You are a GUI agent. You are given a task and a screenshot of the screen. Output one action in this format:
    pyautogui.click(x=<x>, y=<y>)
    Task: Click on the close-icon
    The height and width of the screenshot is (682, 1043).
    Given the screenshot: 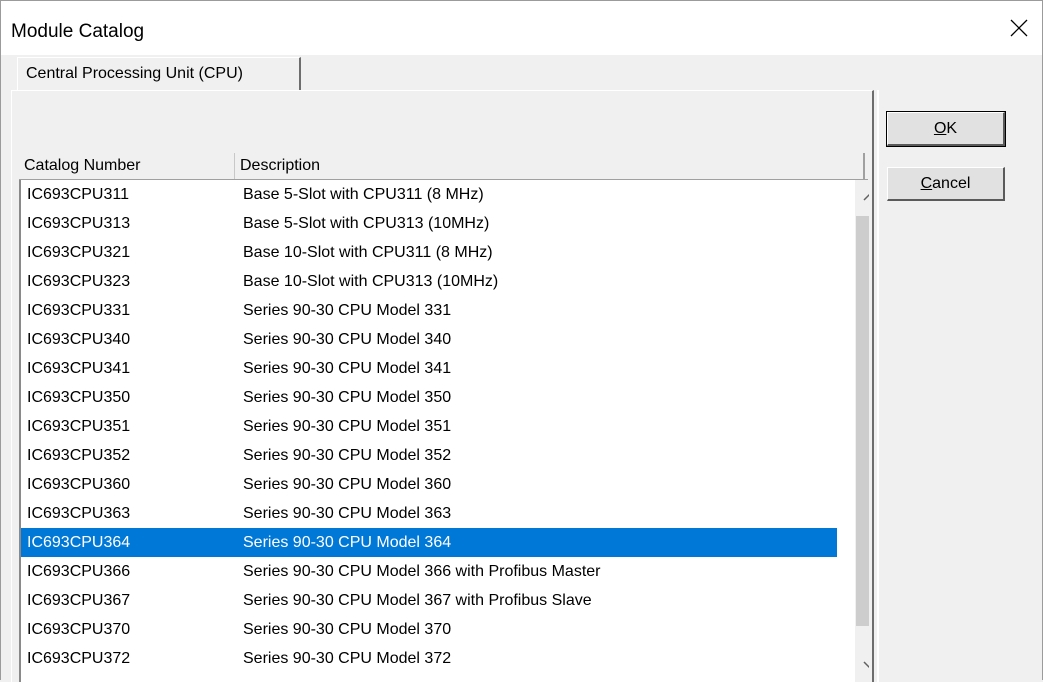 What is the action you would take?
    pyautogui.click(x=1019, y=28)
    